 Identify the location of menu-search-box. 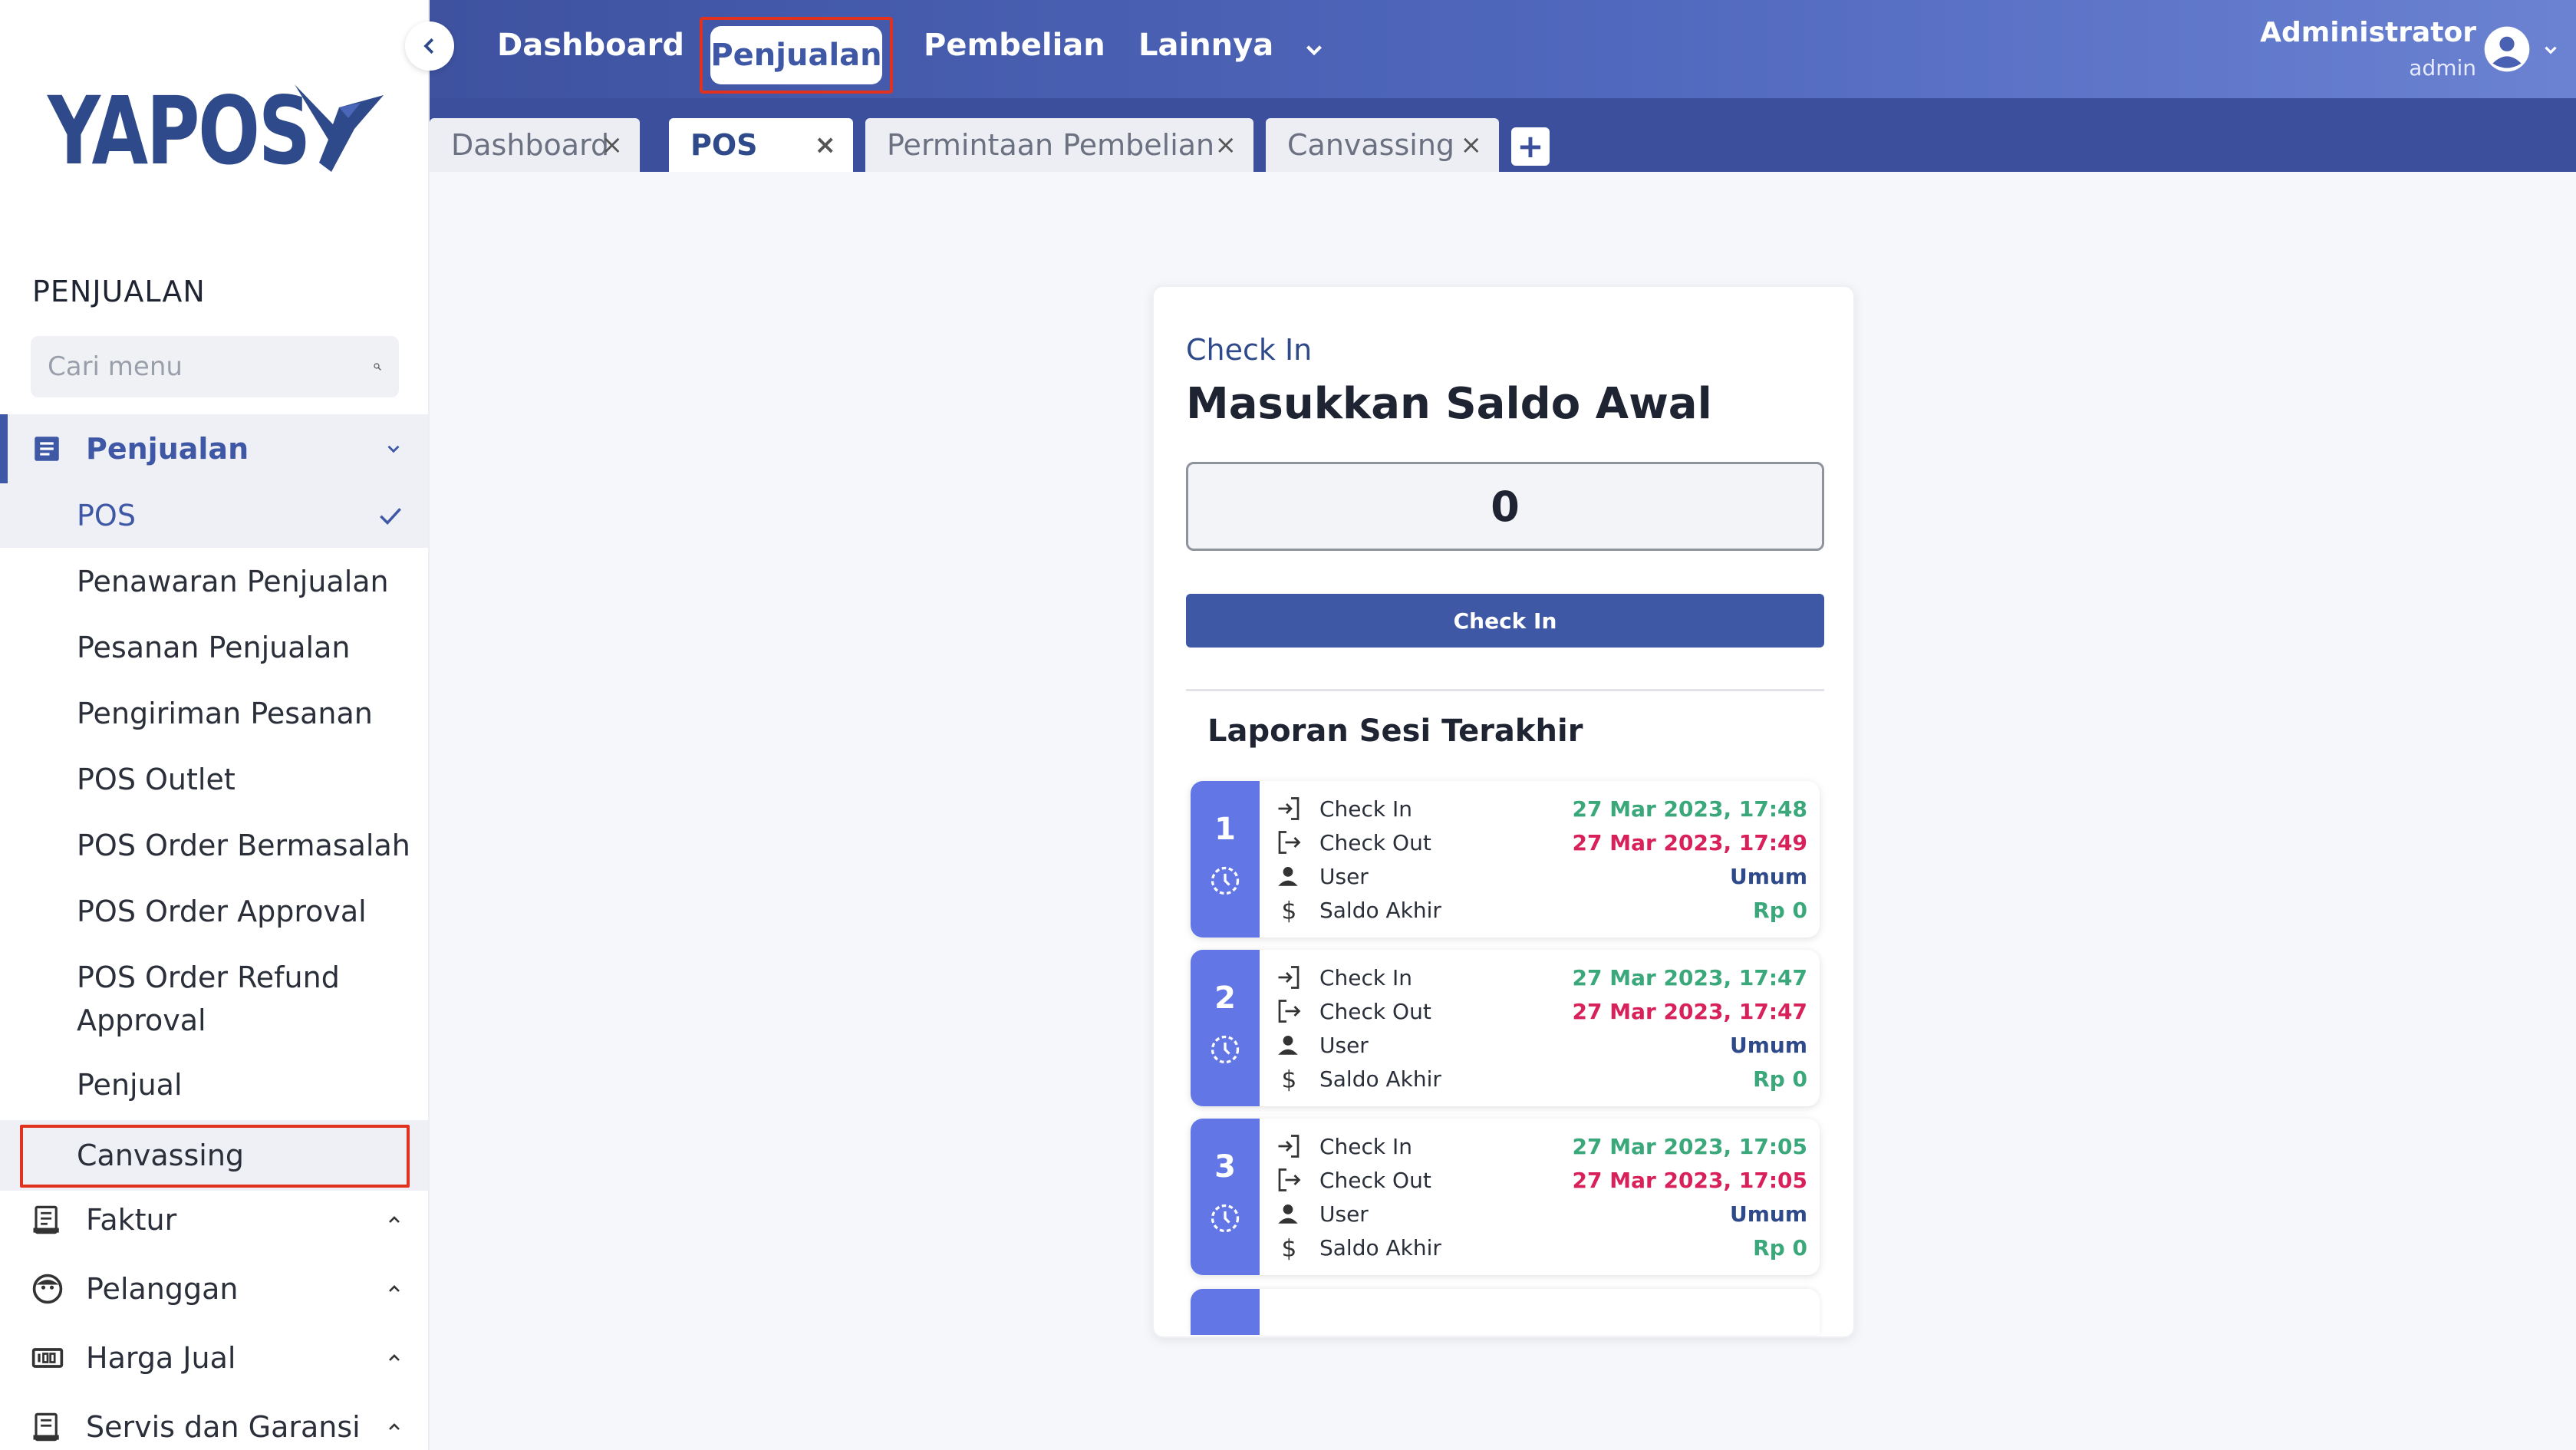
(215, 366).